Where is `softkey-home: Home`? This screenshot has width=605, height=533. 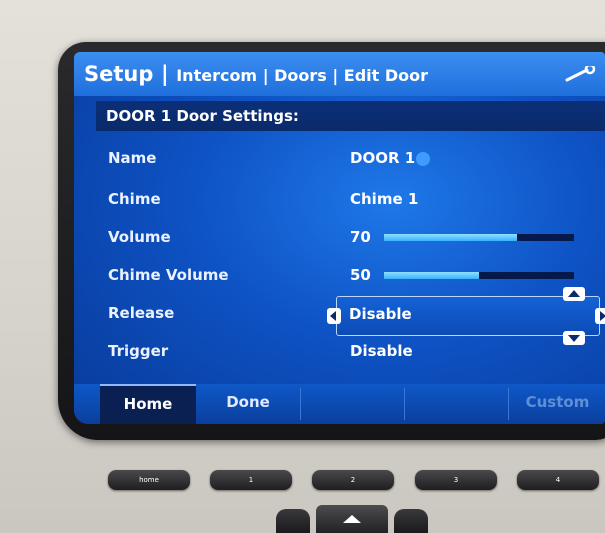
softkey-home: Home is located at coordinates (148, 404).